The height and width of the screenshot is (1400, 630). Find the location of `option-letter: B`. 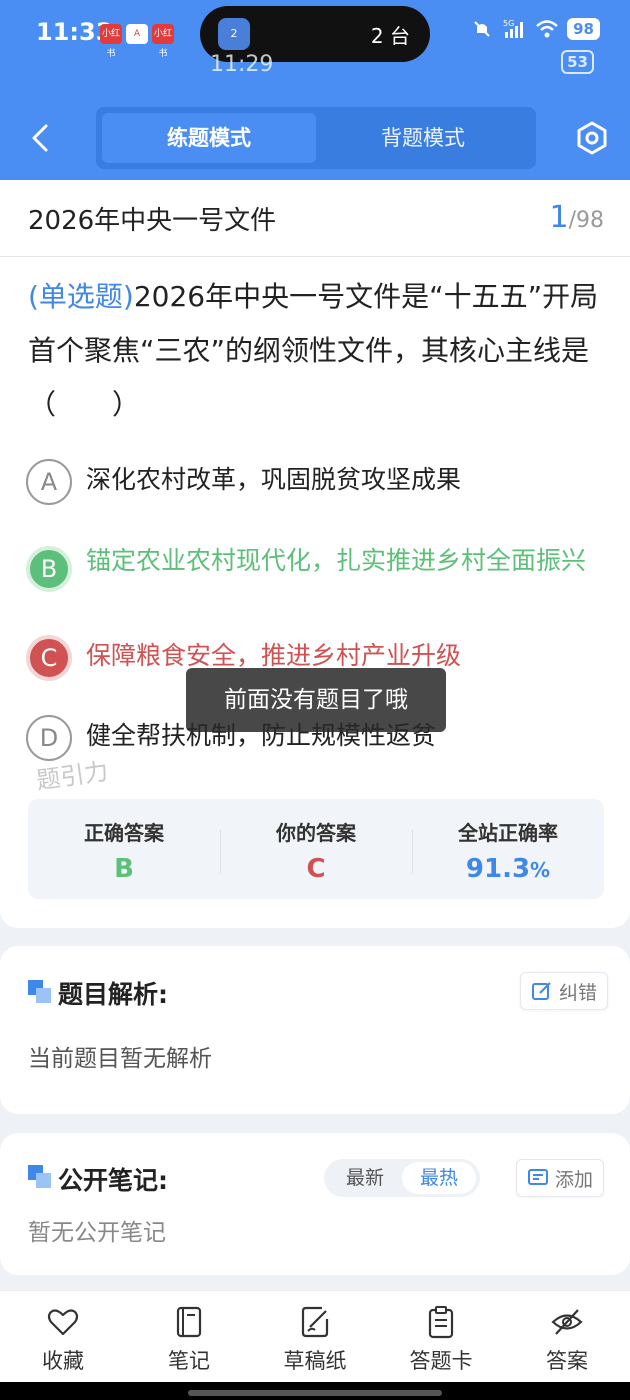

option-letter: B is located at coordinates (49, 569).